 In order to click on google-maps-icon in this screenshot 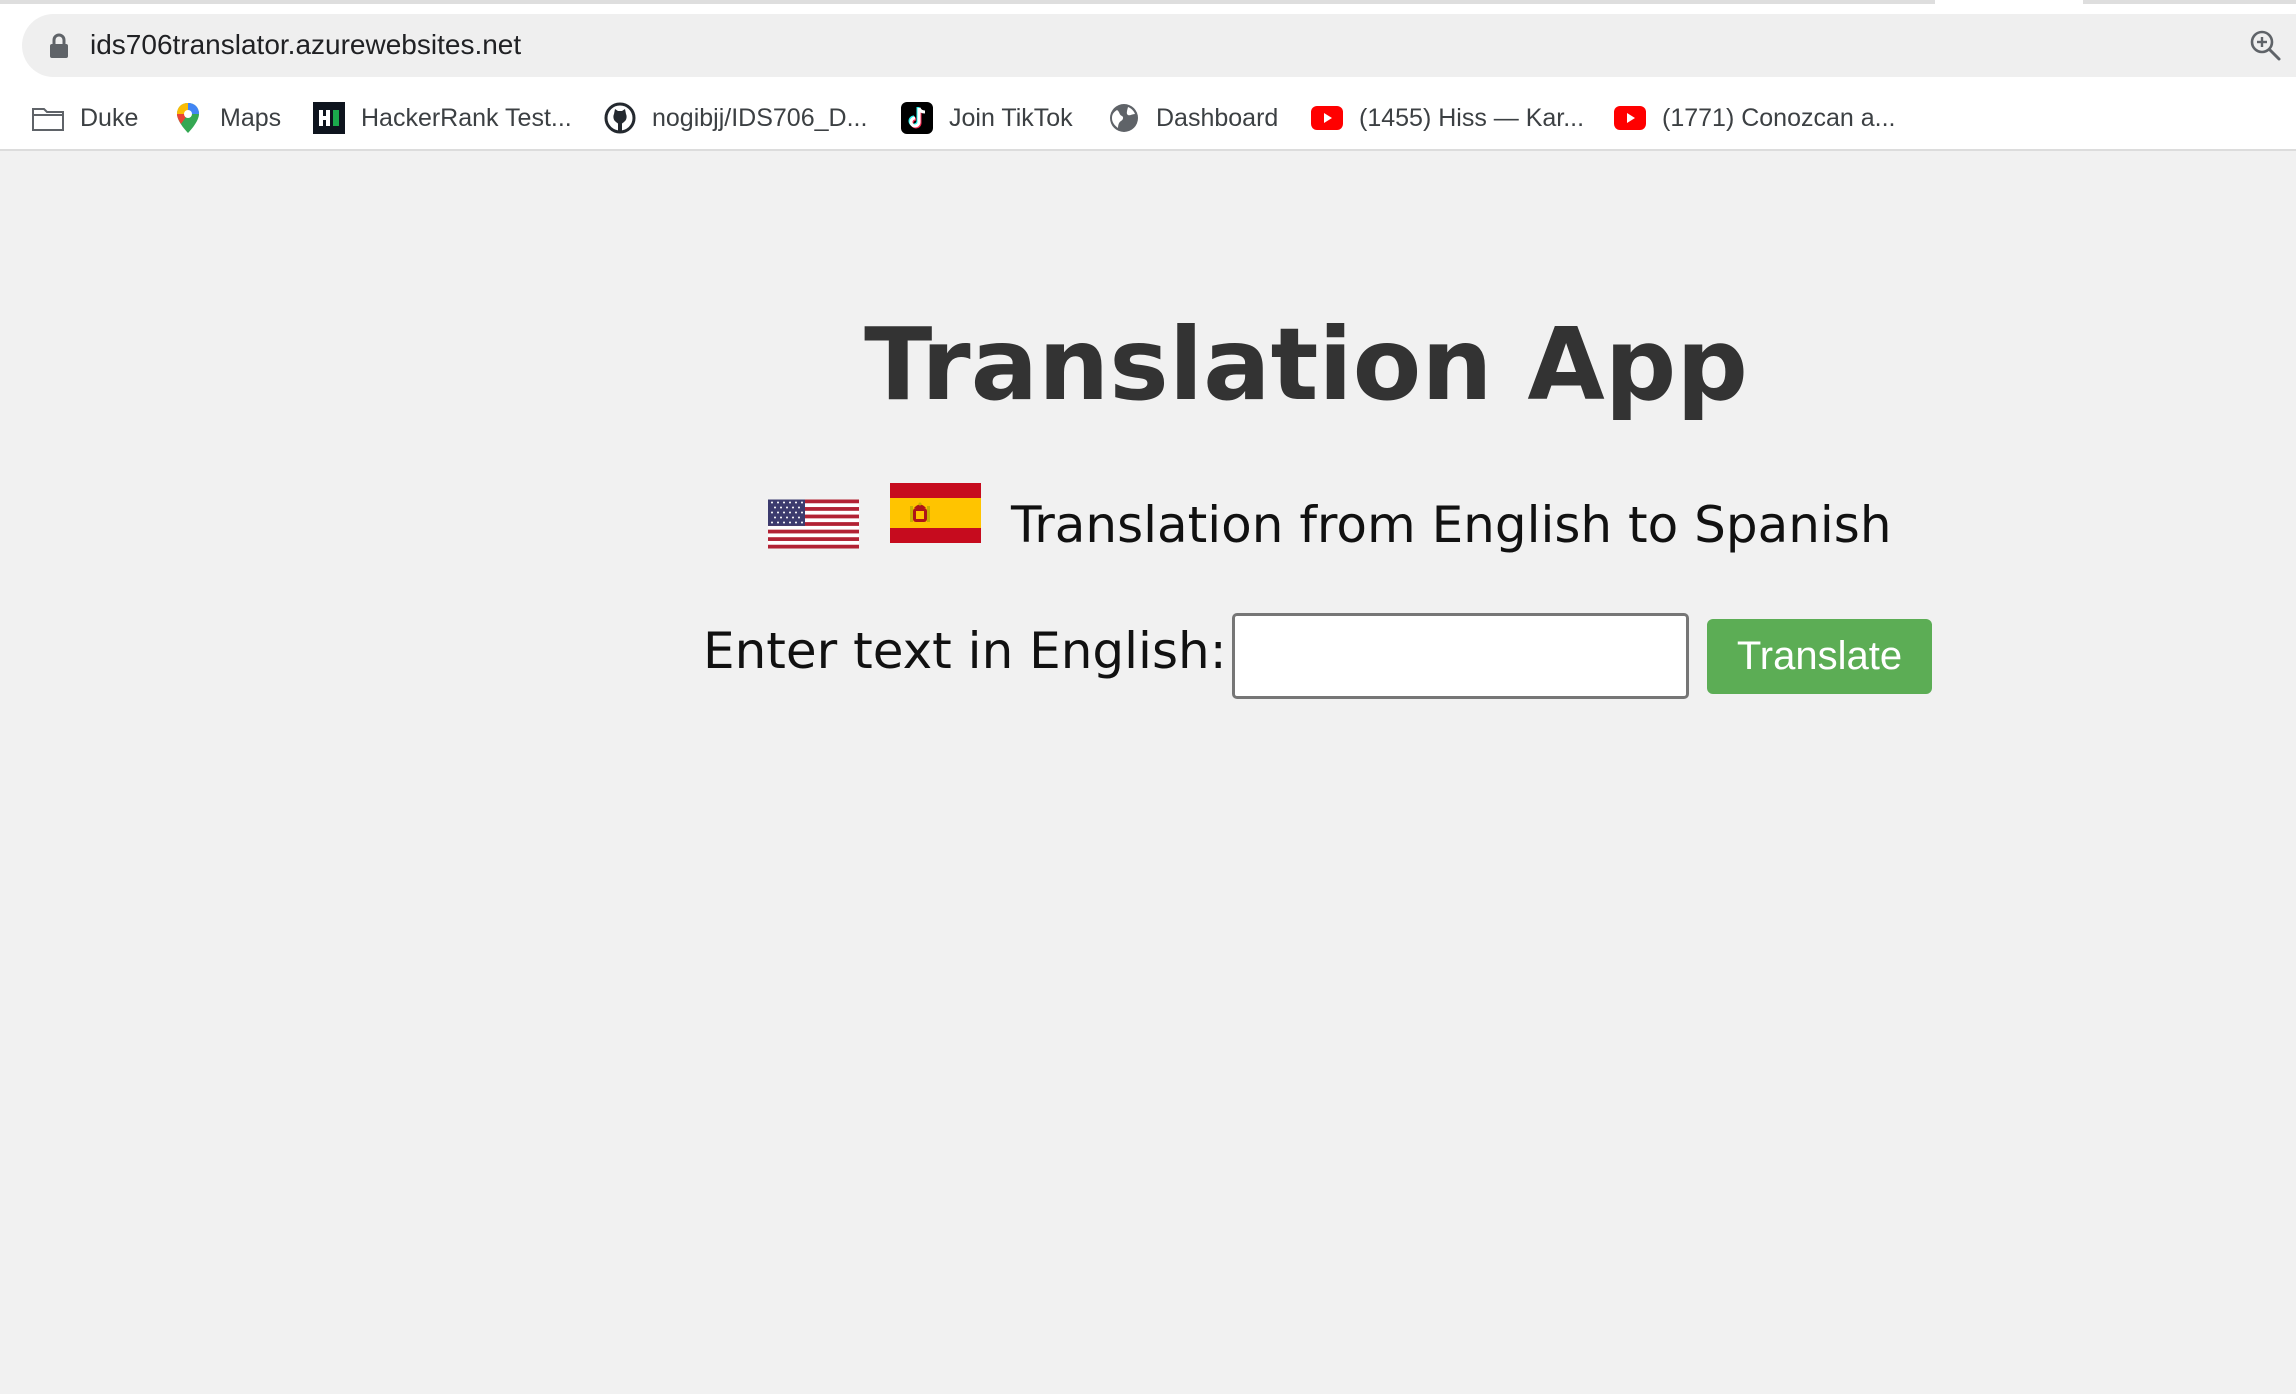, I will do `click(188, 118)`.